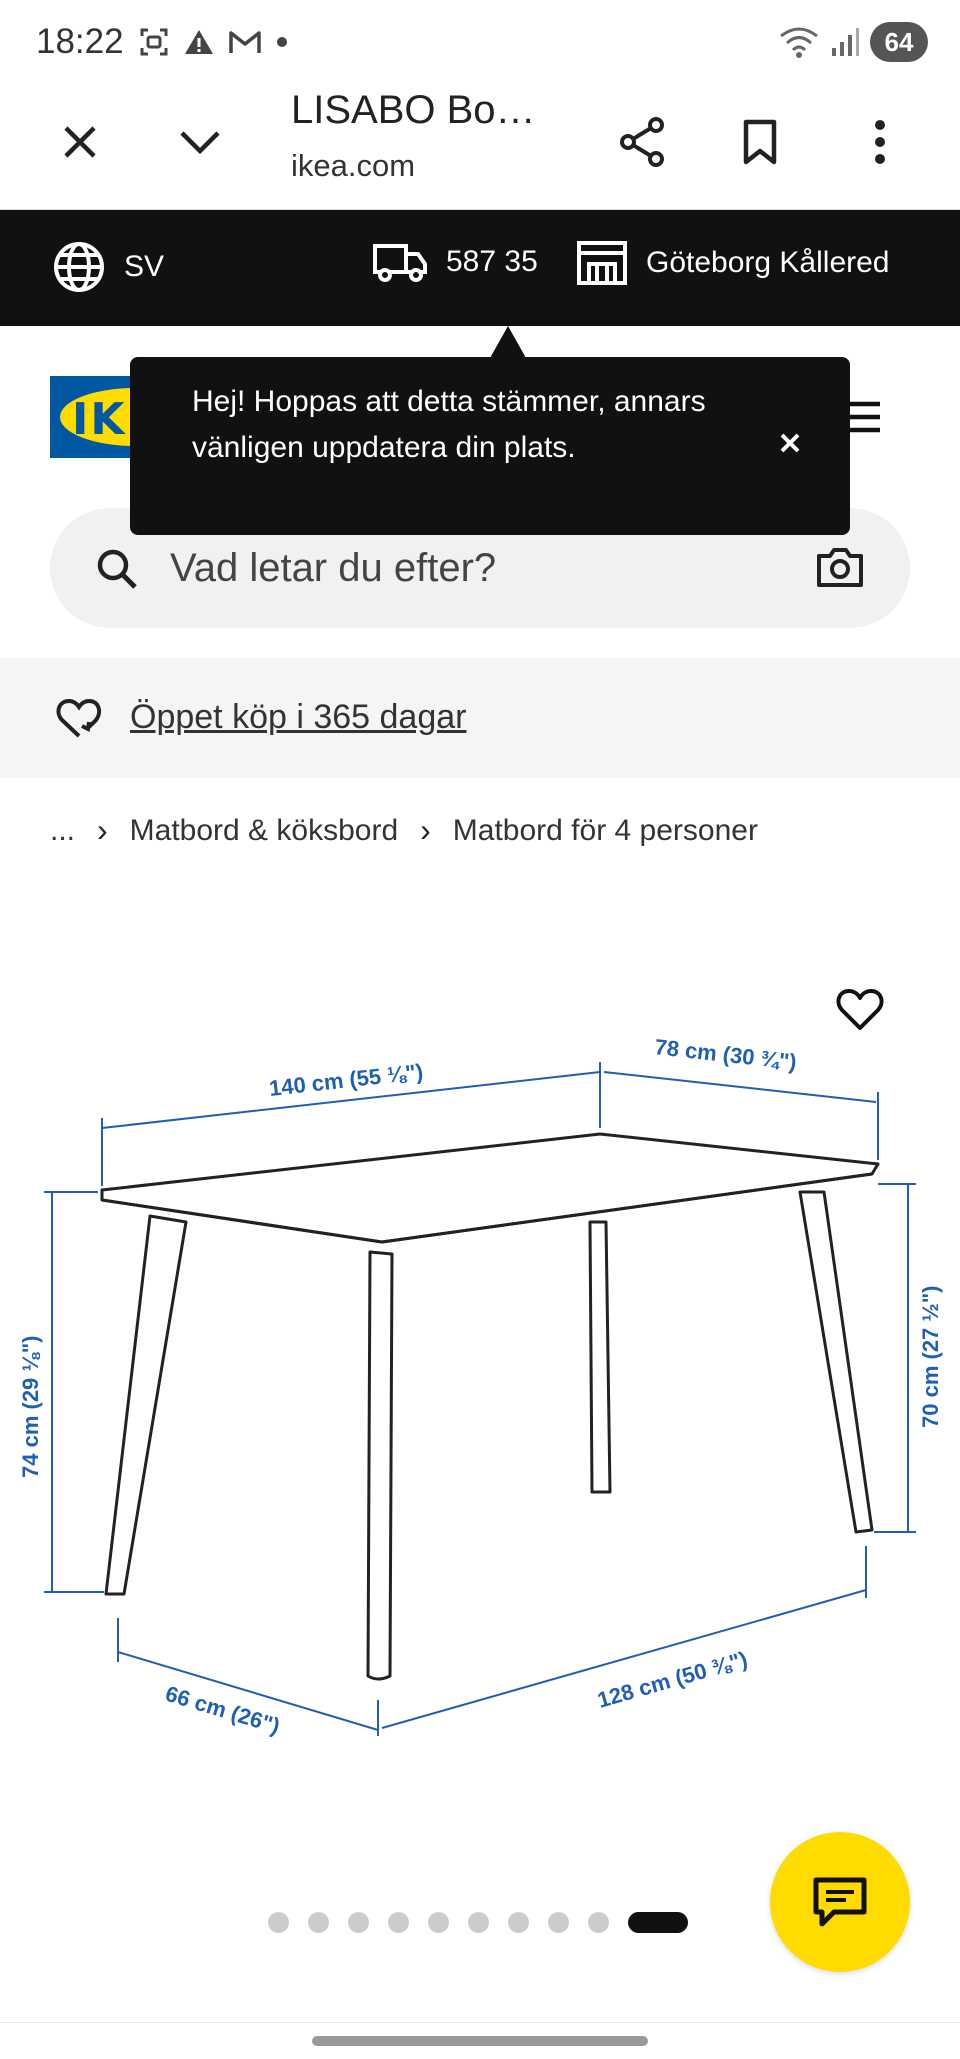 This screenshot has height=2059, width=960. I want to click on share-icon, so click(642, 142).